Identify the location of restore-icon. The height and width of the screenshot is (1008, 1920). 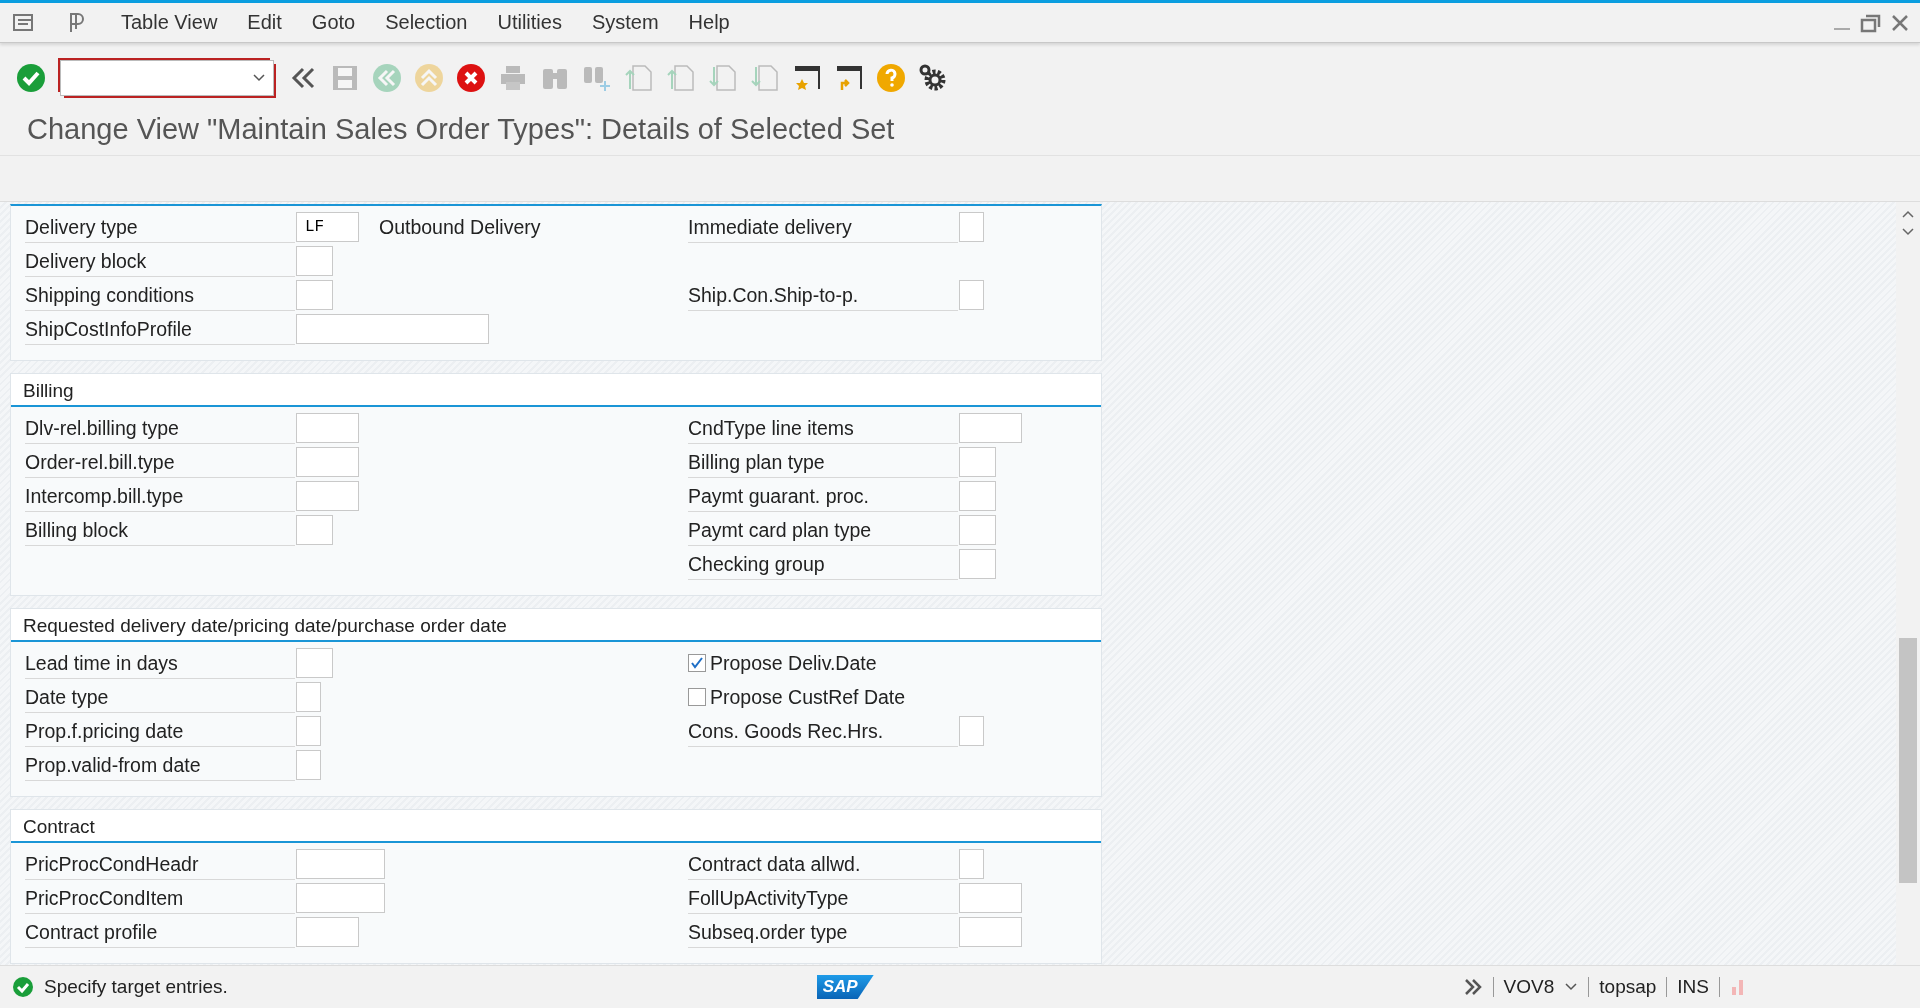
(1871, 22).